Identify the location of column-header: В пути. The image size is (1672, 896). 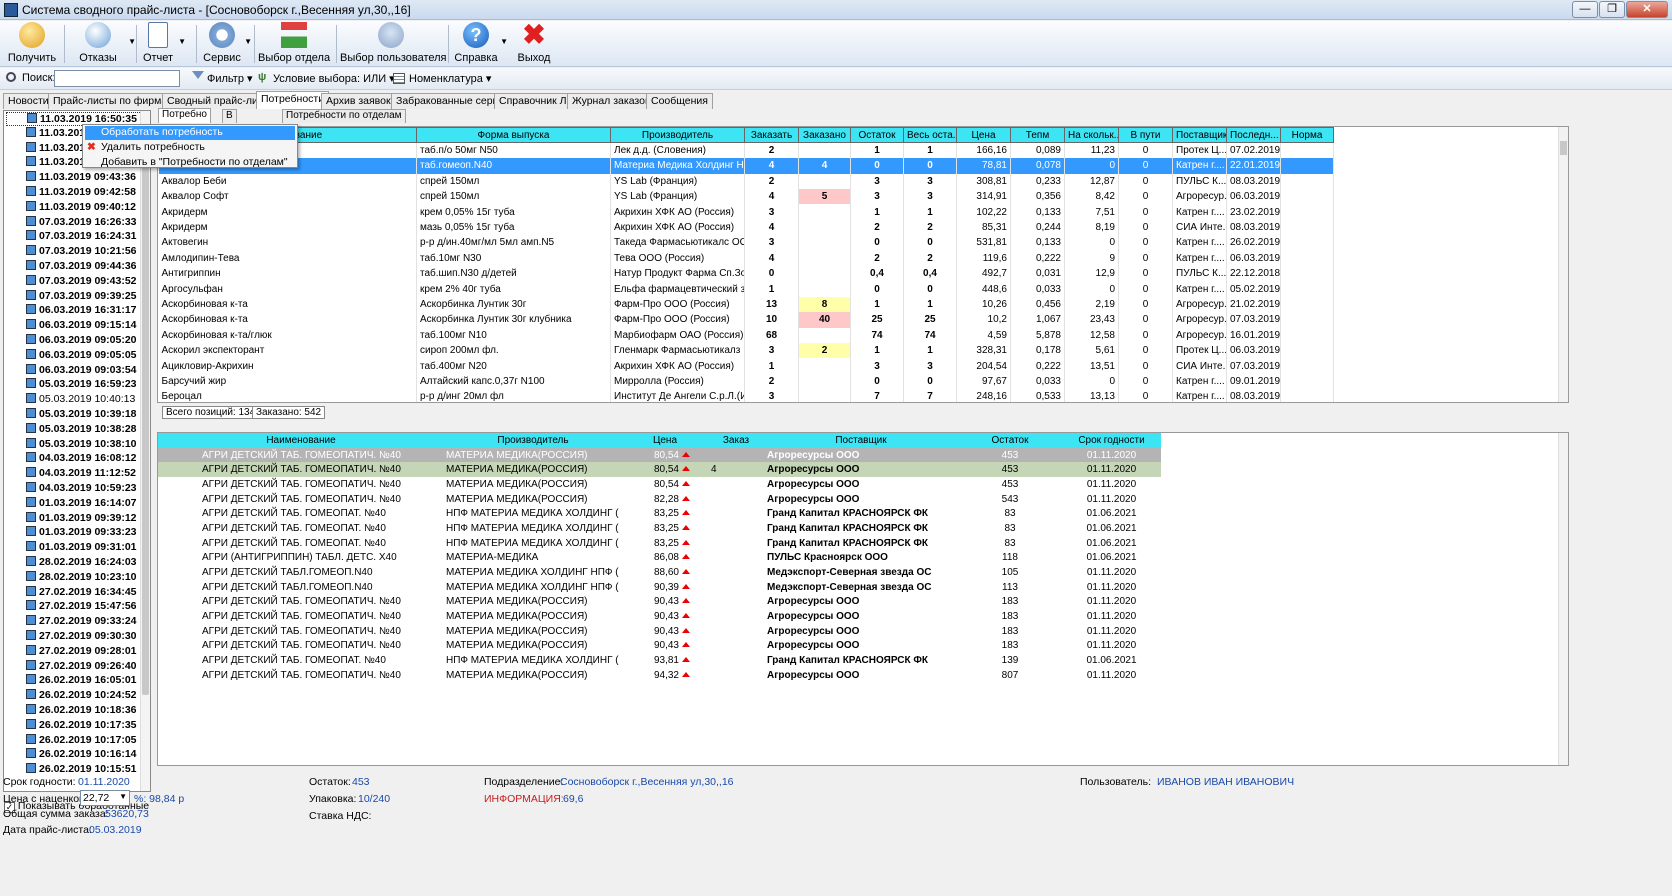
(1145, 135).